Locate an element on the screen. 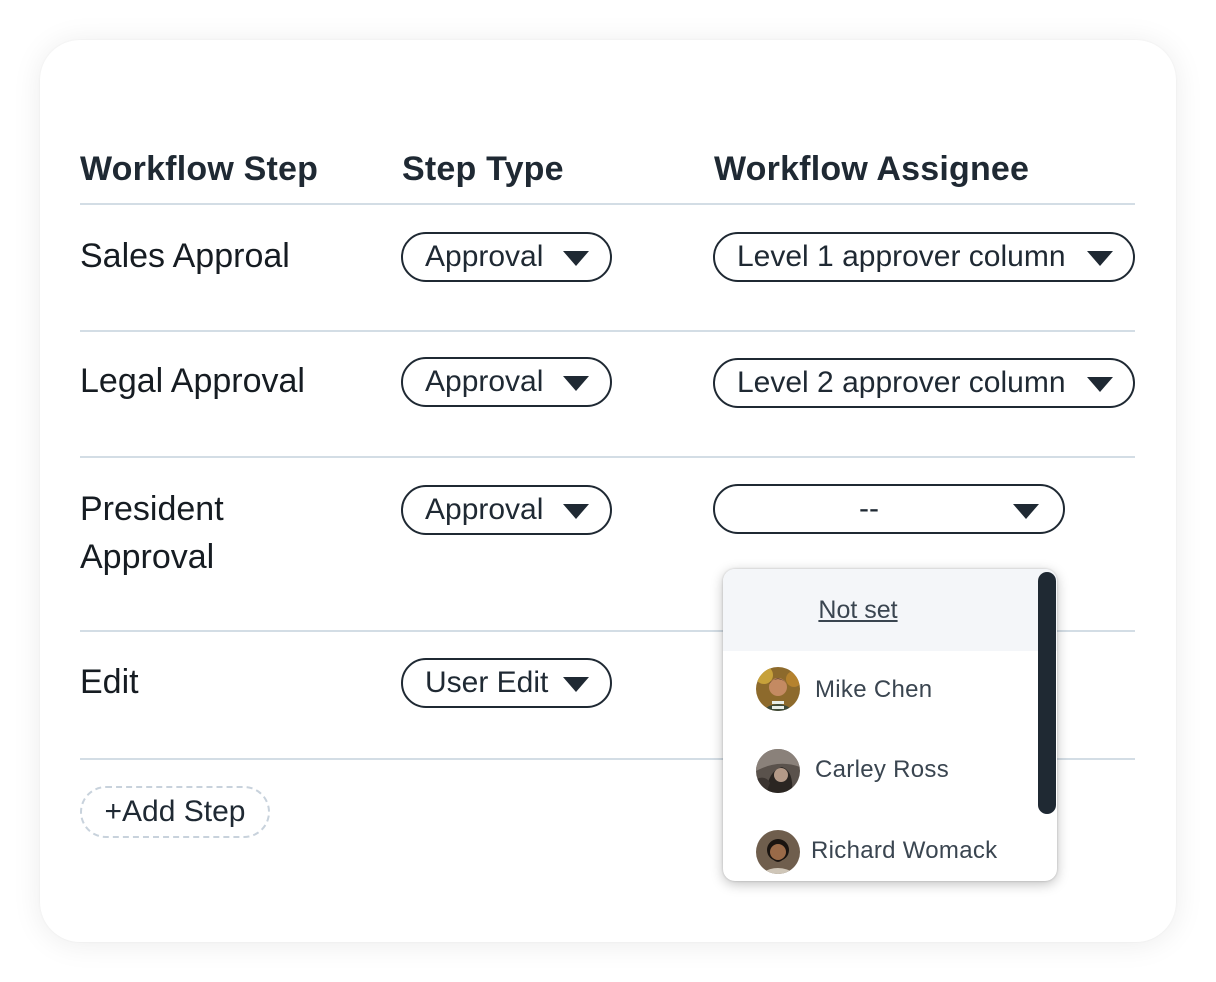  step-name-line: President is located at coordinates (152, 509).